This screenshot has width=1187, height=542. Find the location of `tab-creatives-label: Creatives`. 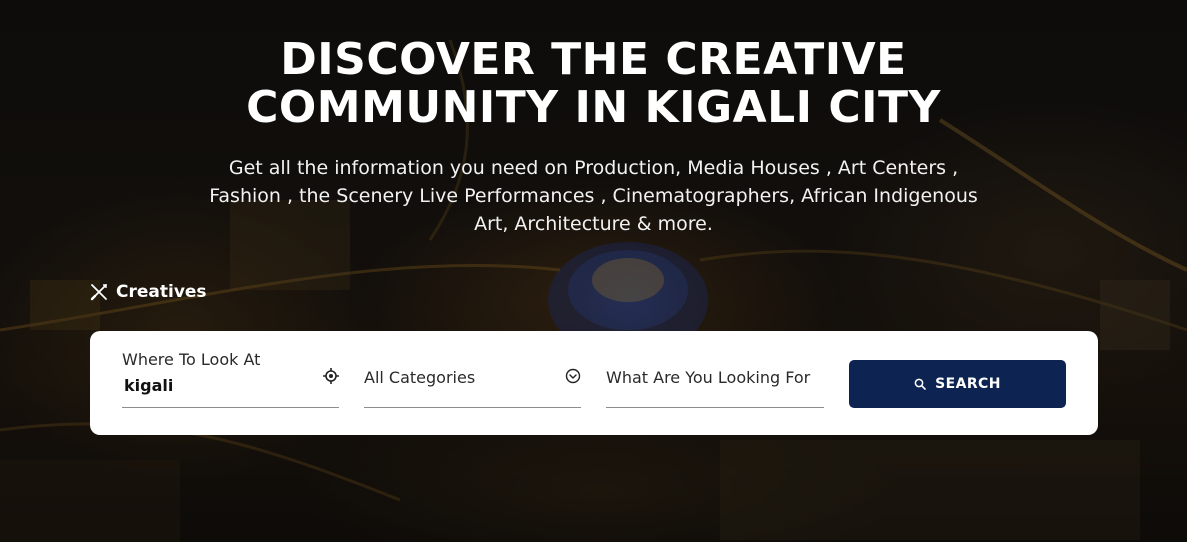

tab-creatives-label: Creatives is located at coordinates (161, 292).